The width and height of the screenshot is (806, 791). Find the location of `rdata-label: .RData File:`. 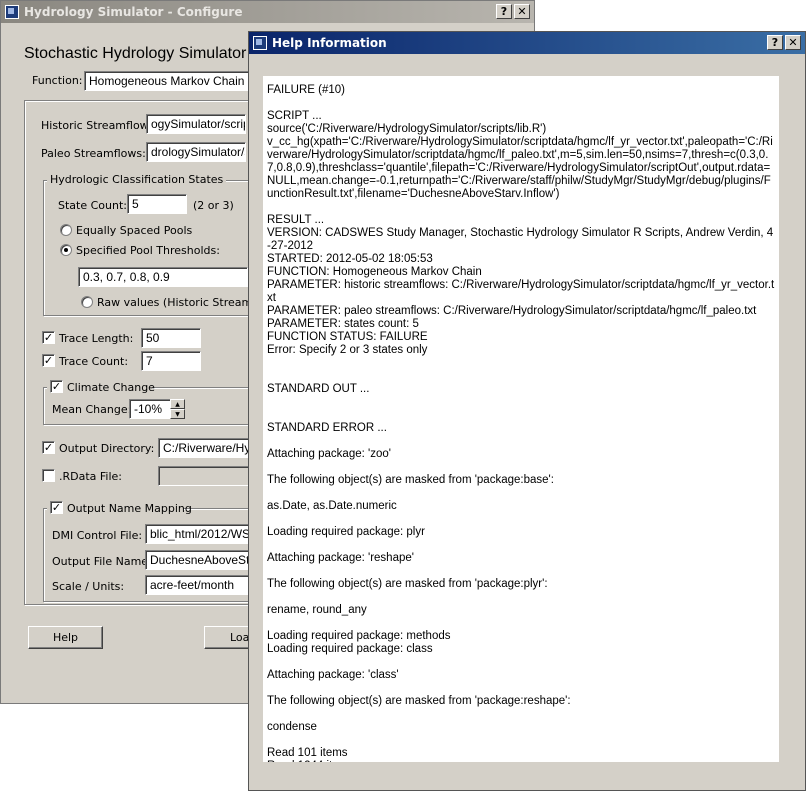

rdata-label: .RData File: is located at coordinates (91, 476).